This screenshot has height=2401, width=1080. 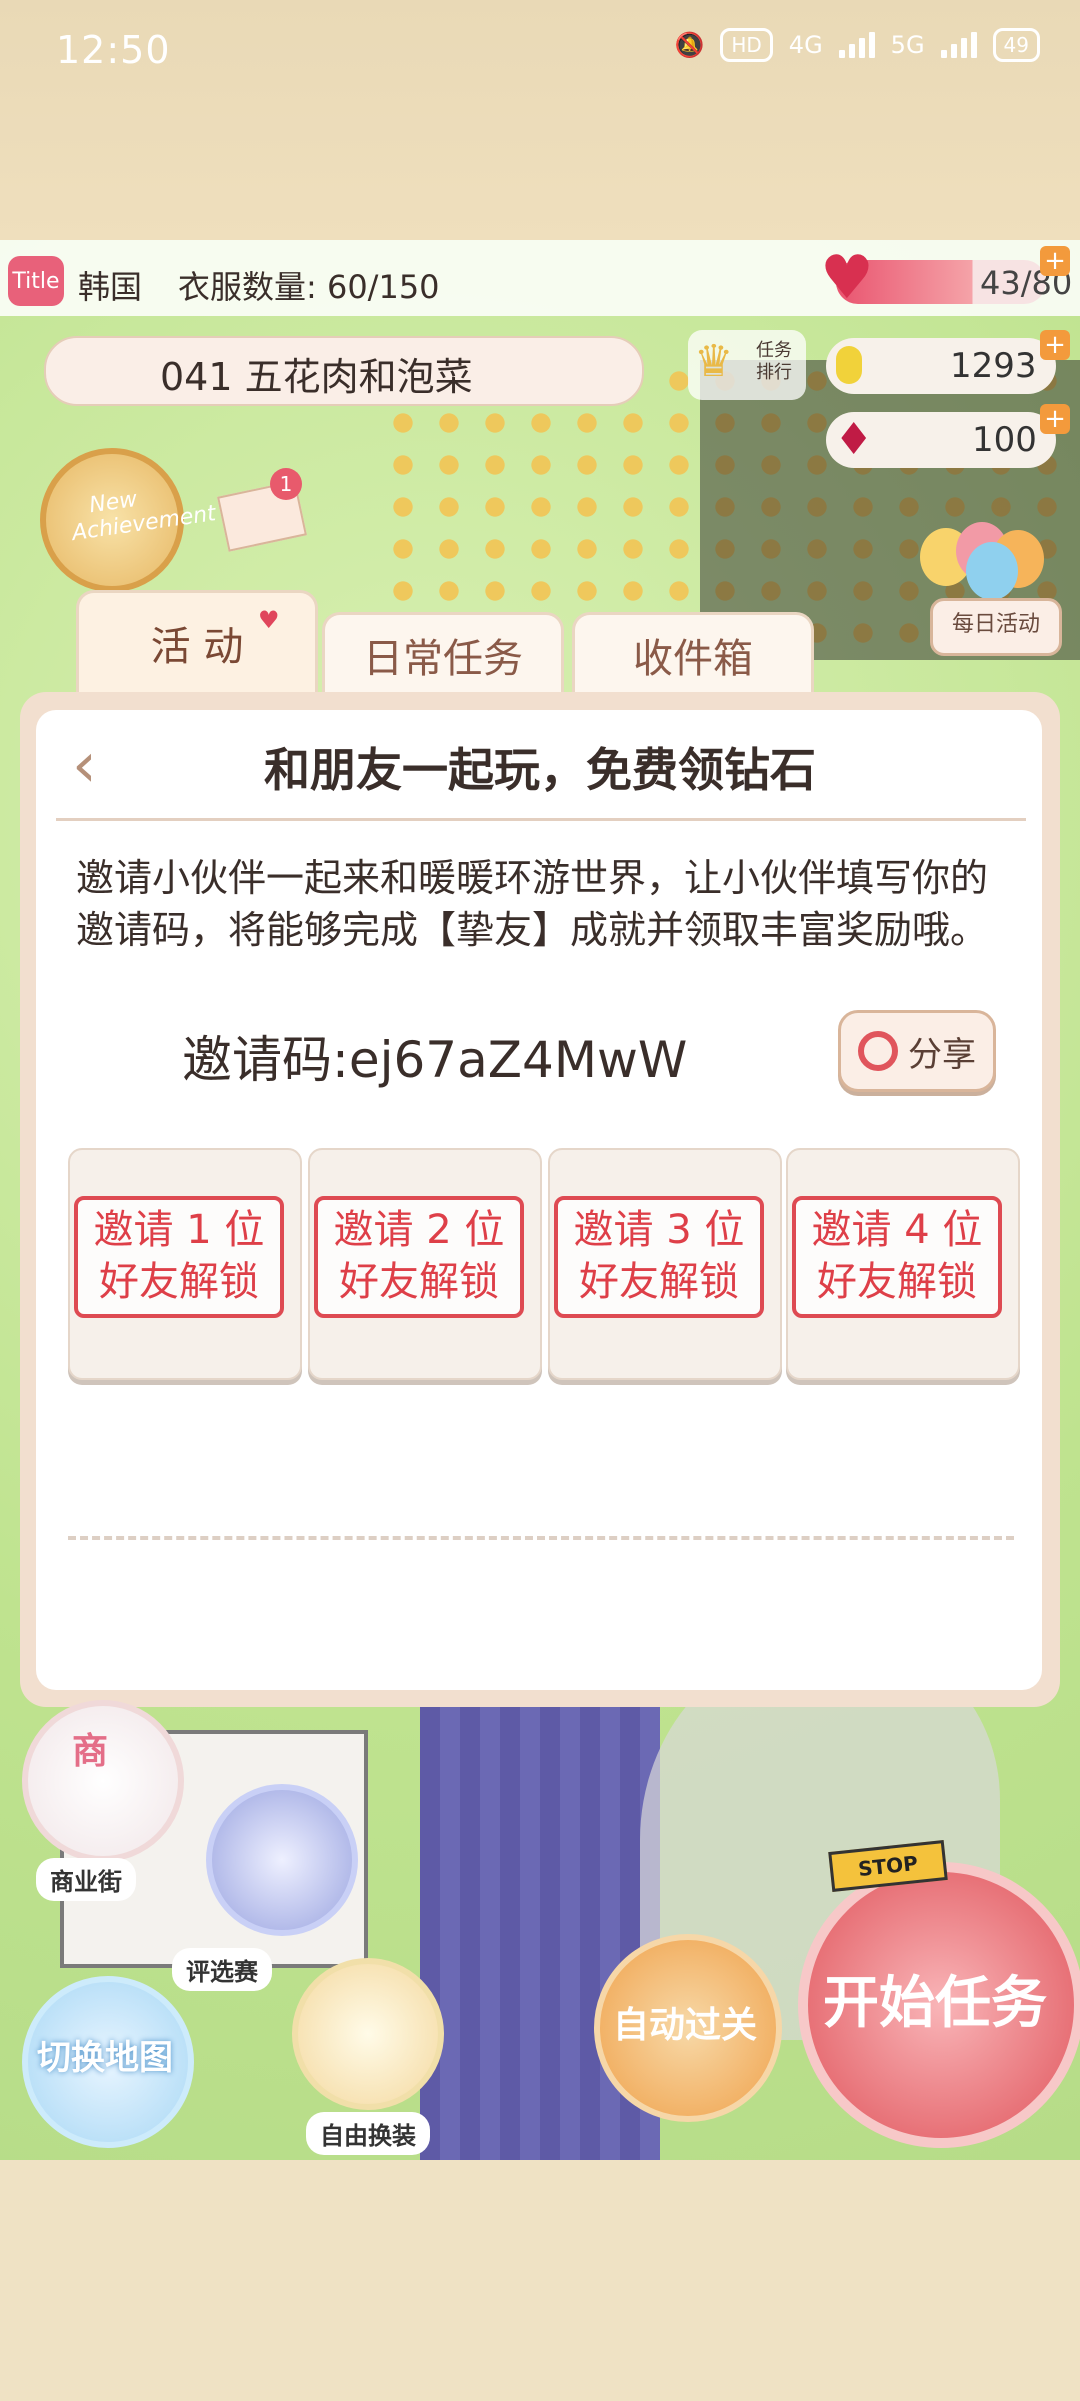 What do you see at coordinates (443, 653) in the screenshot?
I see `tab-daily-tasks: 日常任务` at bounding box center [443, 653].